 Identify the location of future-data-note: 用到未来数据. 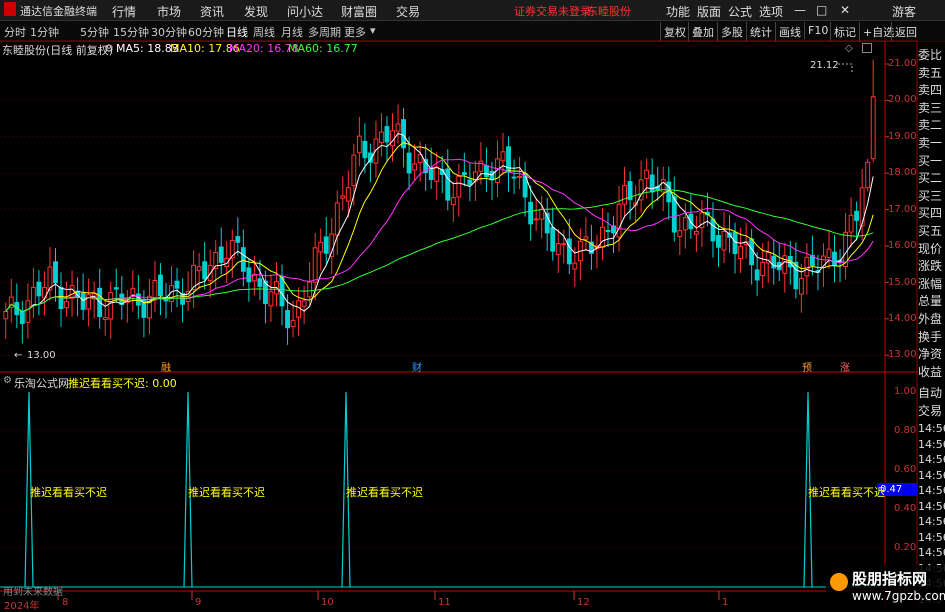
(33, 592).